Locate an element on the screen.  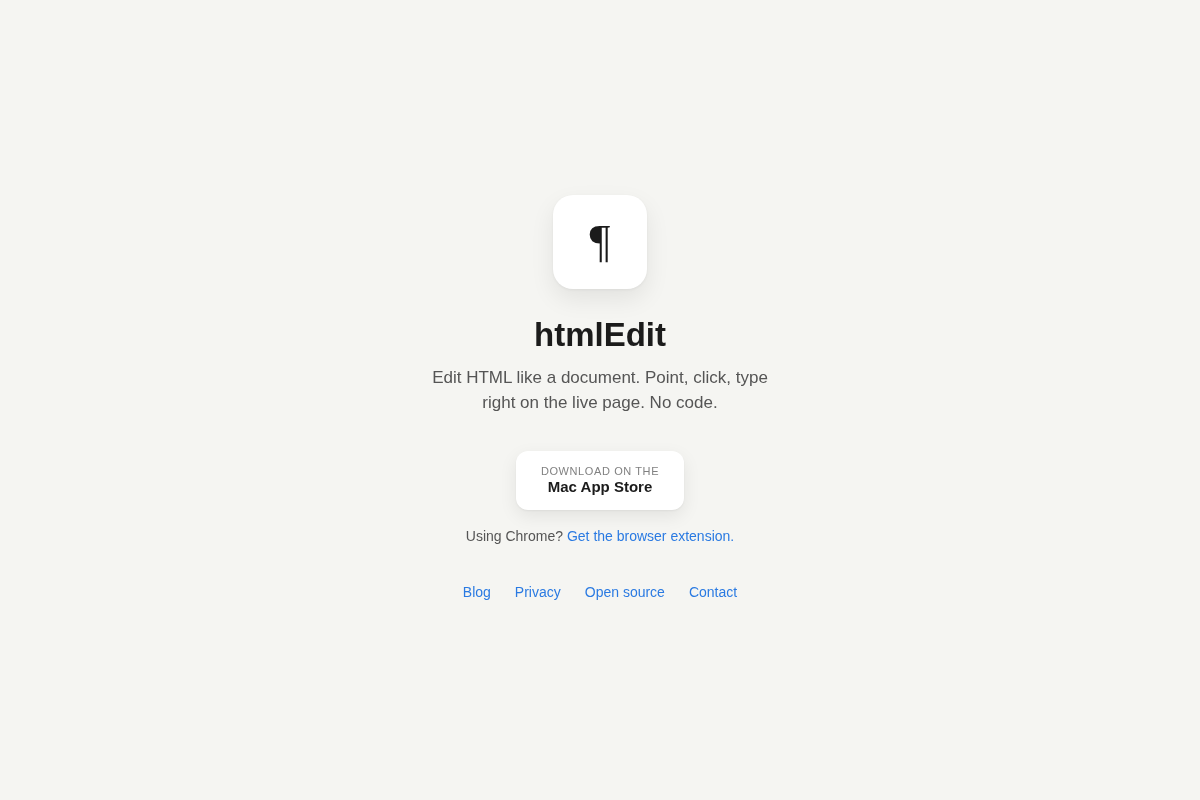
footer-link: Open source is located at coordinates (624, 591).